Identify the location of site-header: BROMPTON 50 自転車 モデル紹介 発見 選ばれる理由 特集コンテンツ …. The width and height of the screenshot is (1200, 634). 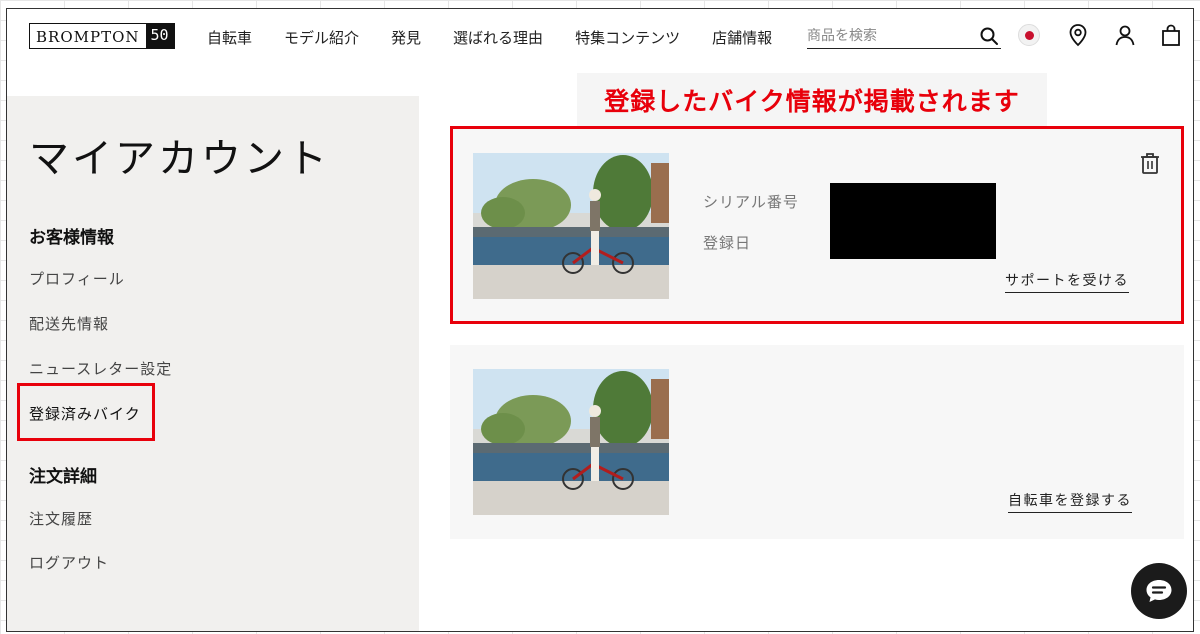
(600, 37).